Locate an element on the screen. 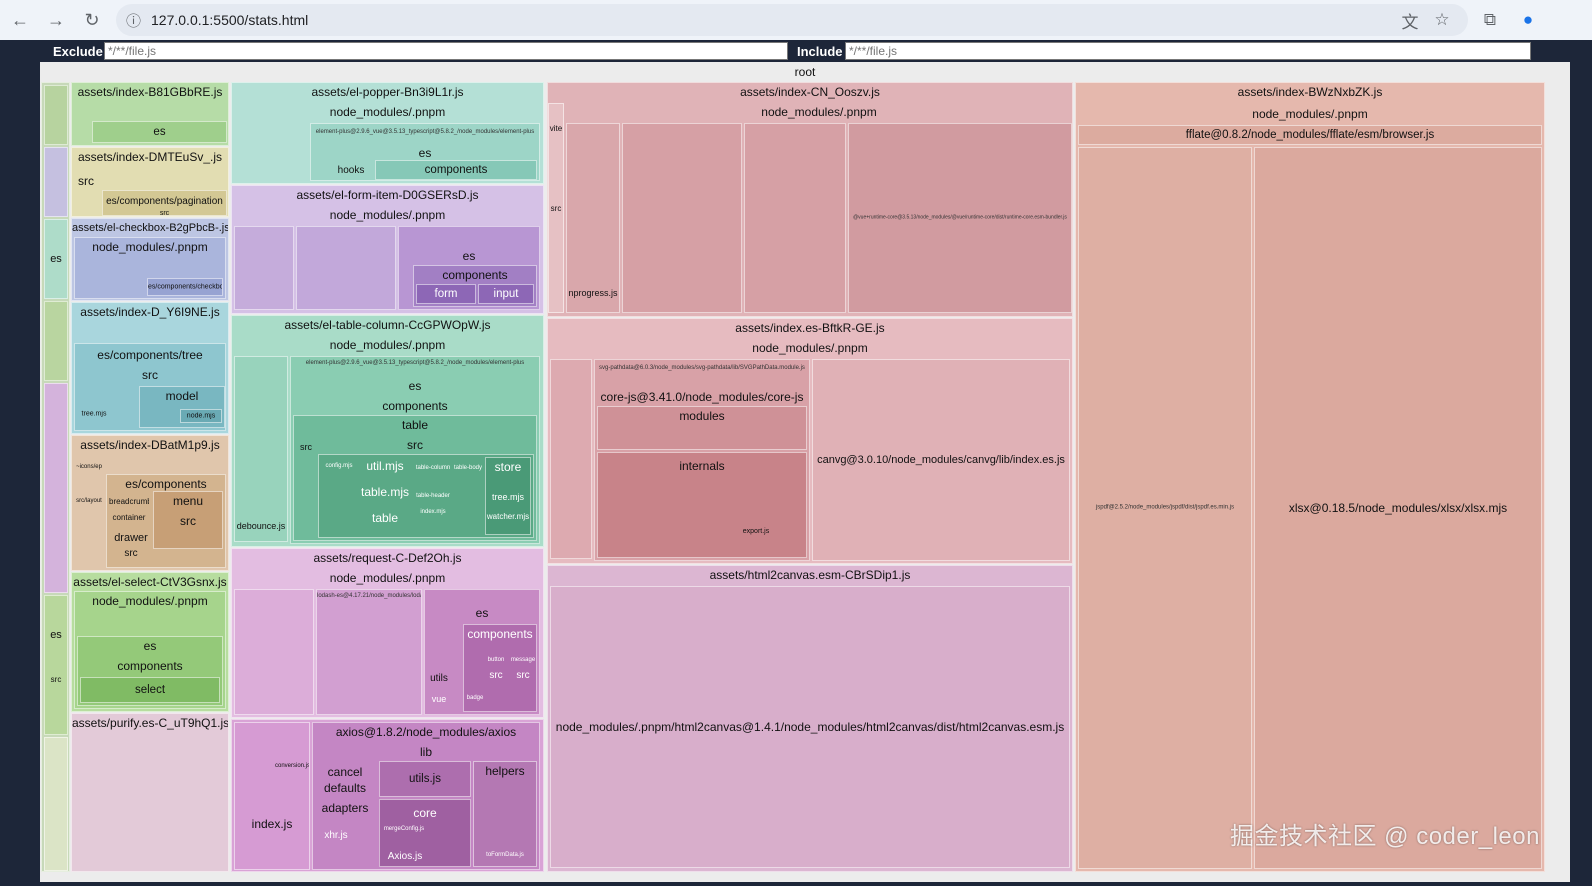 The height and width of the screenshot is (886, 1592). chunk-node: es src is located at coordinates (56, 665).